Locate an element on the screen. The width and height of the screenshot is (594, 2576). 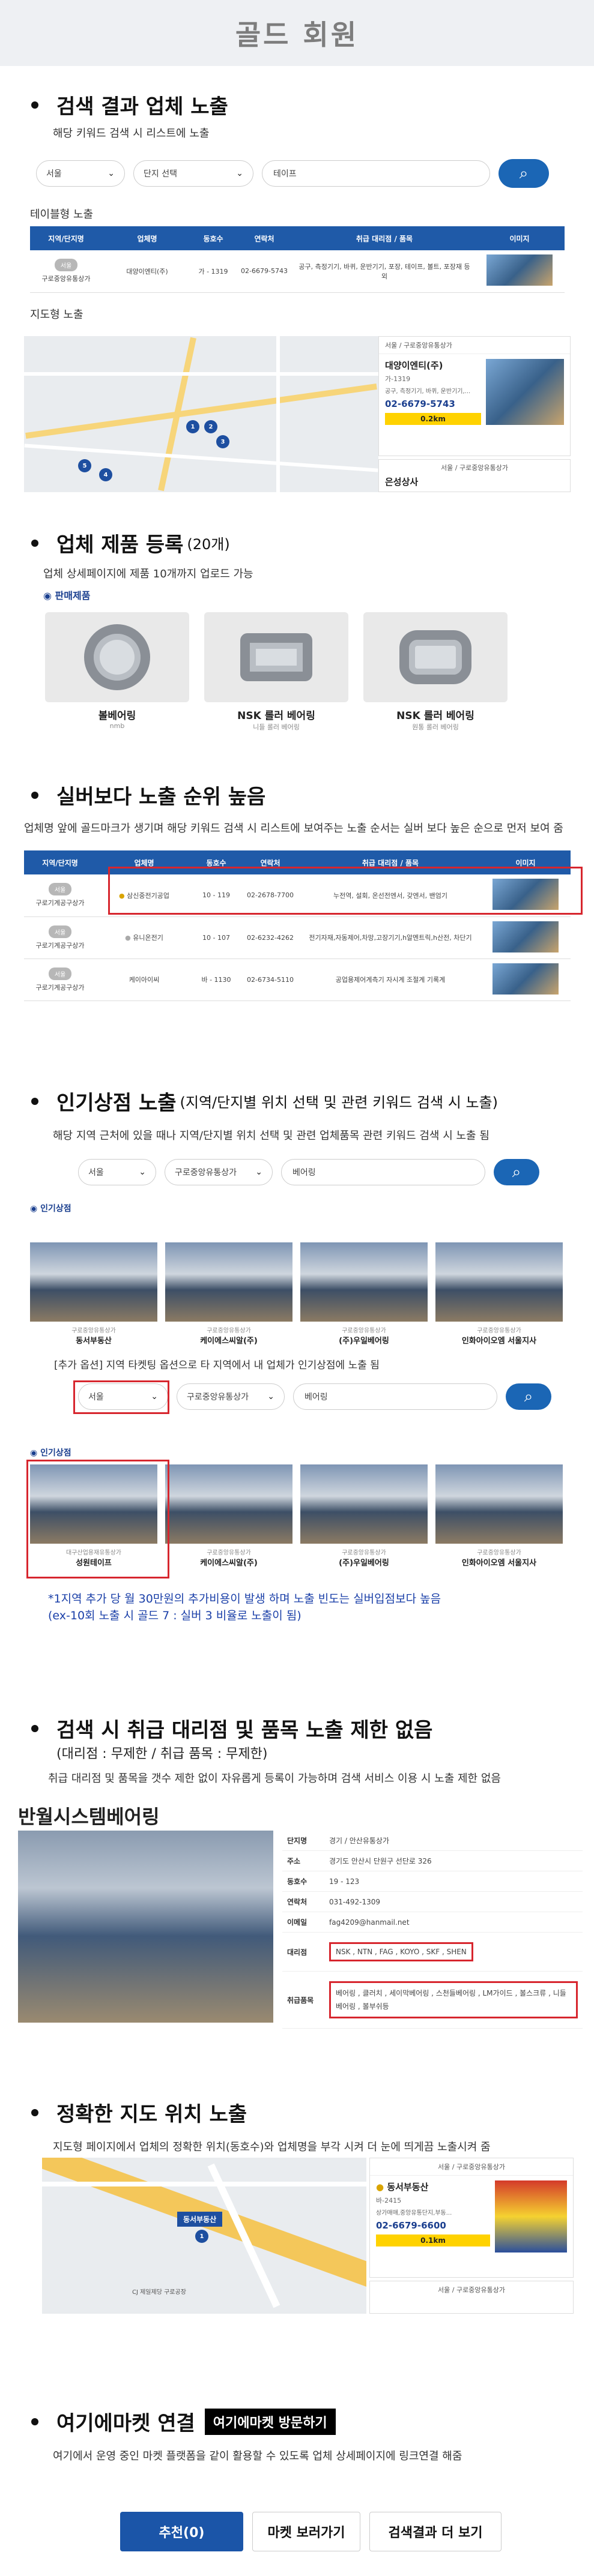
map-card-2: 서울 / 구로중앙유통상가 은성상사 is located at coordinates (474, 475).